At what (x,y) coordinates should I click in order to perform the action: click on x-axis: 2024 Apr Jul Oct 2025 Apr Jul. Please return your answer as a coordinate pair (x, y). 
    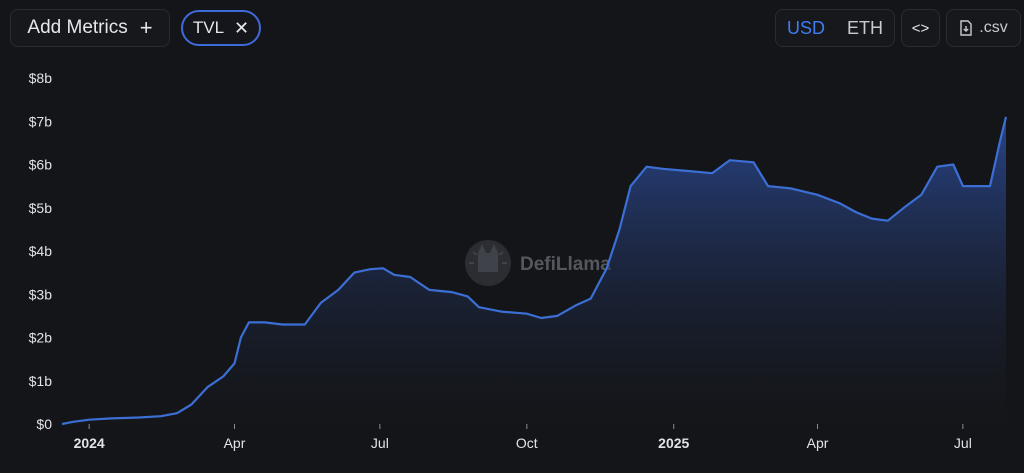
    Looking at the image, I should click on (523, 437).